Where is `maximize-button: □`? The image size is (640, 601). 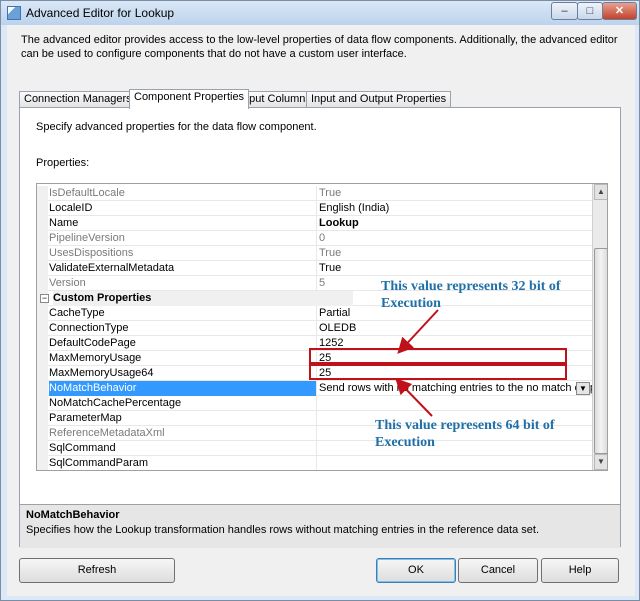 maximize-button: □ is located at coordinates (590, 11).